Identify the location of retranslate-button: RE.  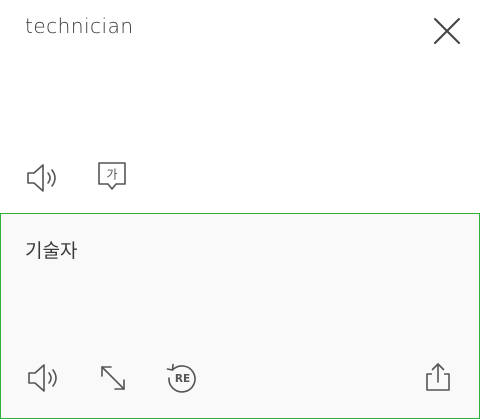
(182, 378).